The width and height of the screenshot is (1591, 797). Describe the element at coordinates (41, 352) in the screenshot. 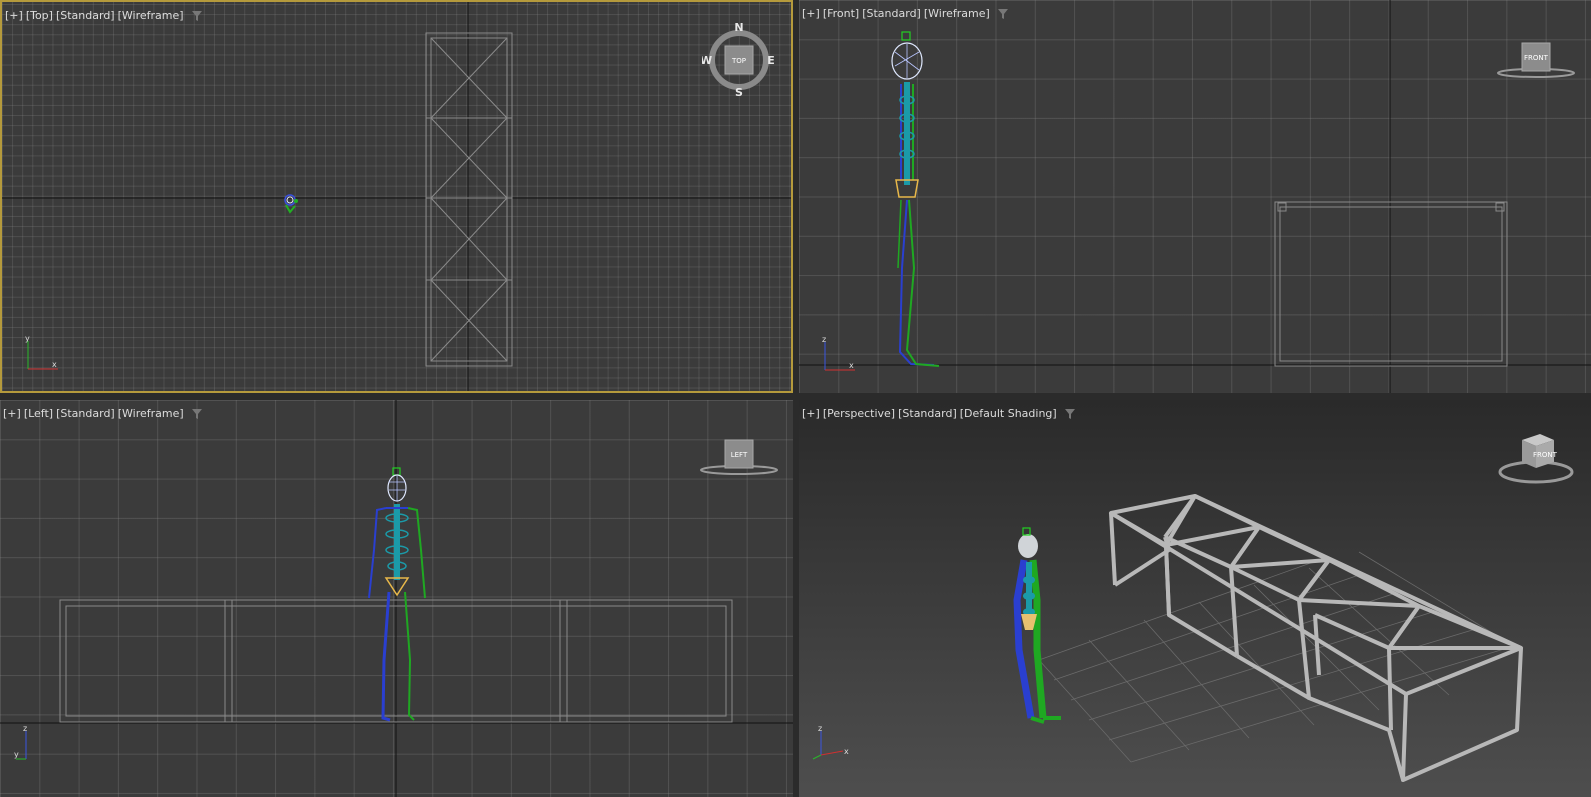

I see `axis-tripod-top: y x` at that location.